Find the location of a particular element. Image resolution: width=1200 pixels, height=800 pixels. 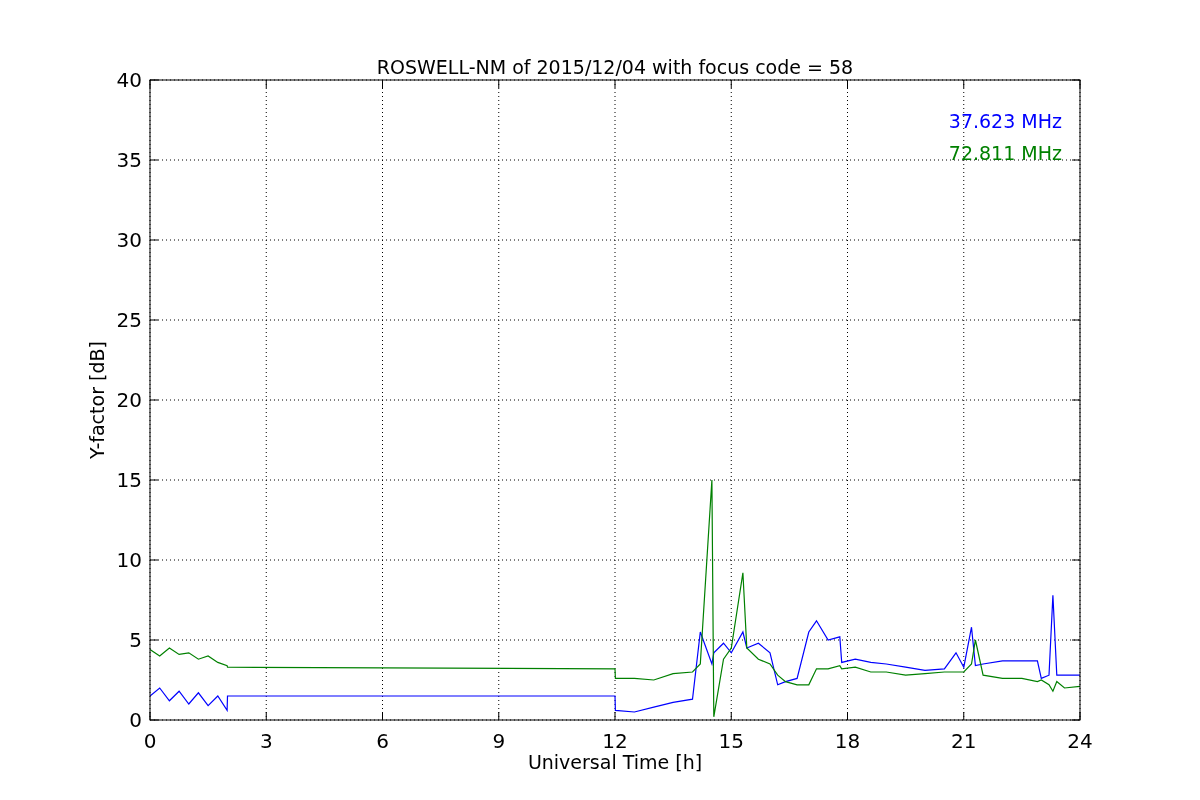

legend-label: 37.623 MHz is located at coordinates (1005, 121).